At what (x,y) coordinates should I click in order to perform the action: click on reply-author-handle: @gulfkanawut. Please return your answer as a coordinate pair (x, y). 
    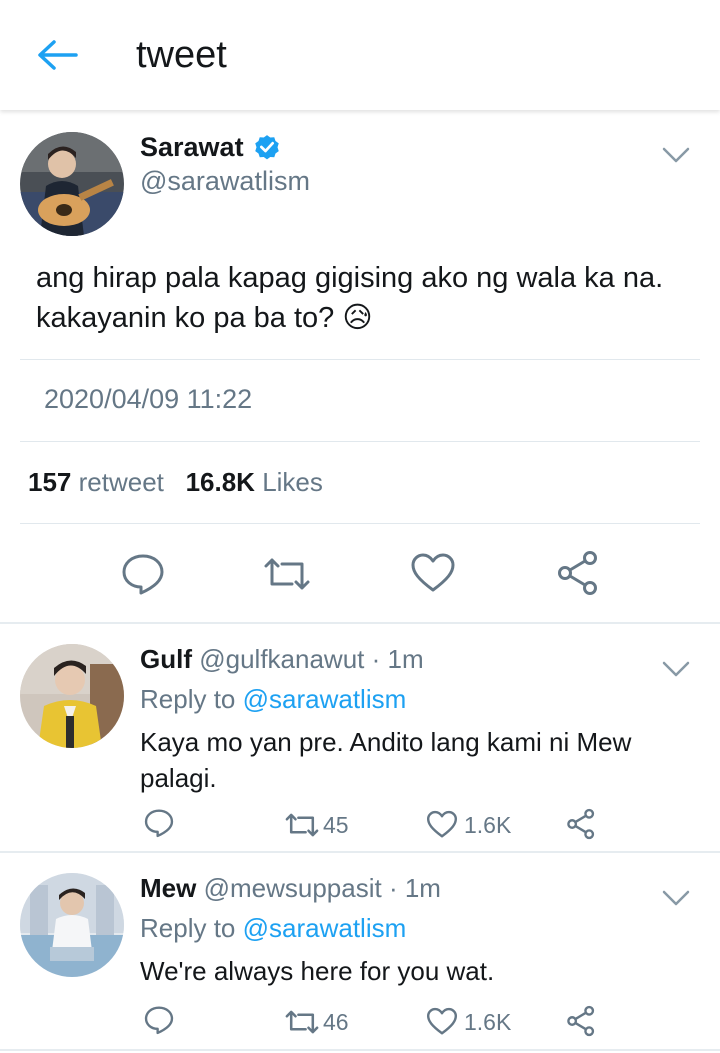
    Looking at the image, I should click on (281, 659).